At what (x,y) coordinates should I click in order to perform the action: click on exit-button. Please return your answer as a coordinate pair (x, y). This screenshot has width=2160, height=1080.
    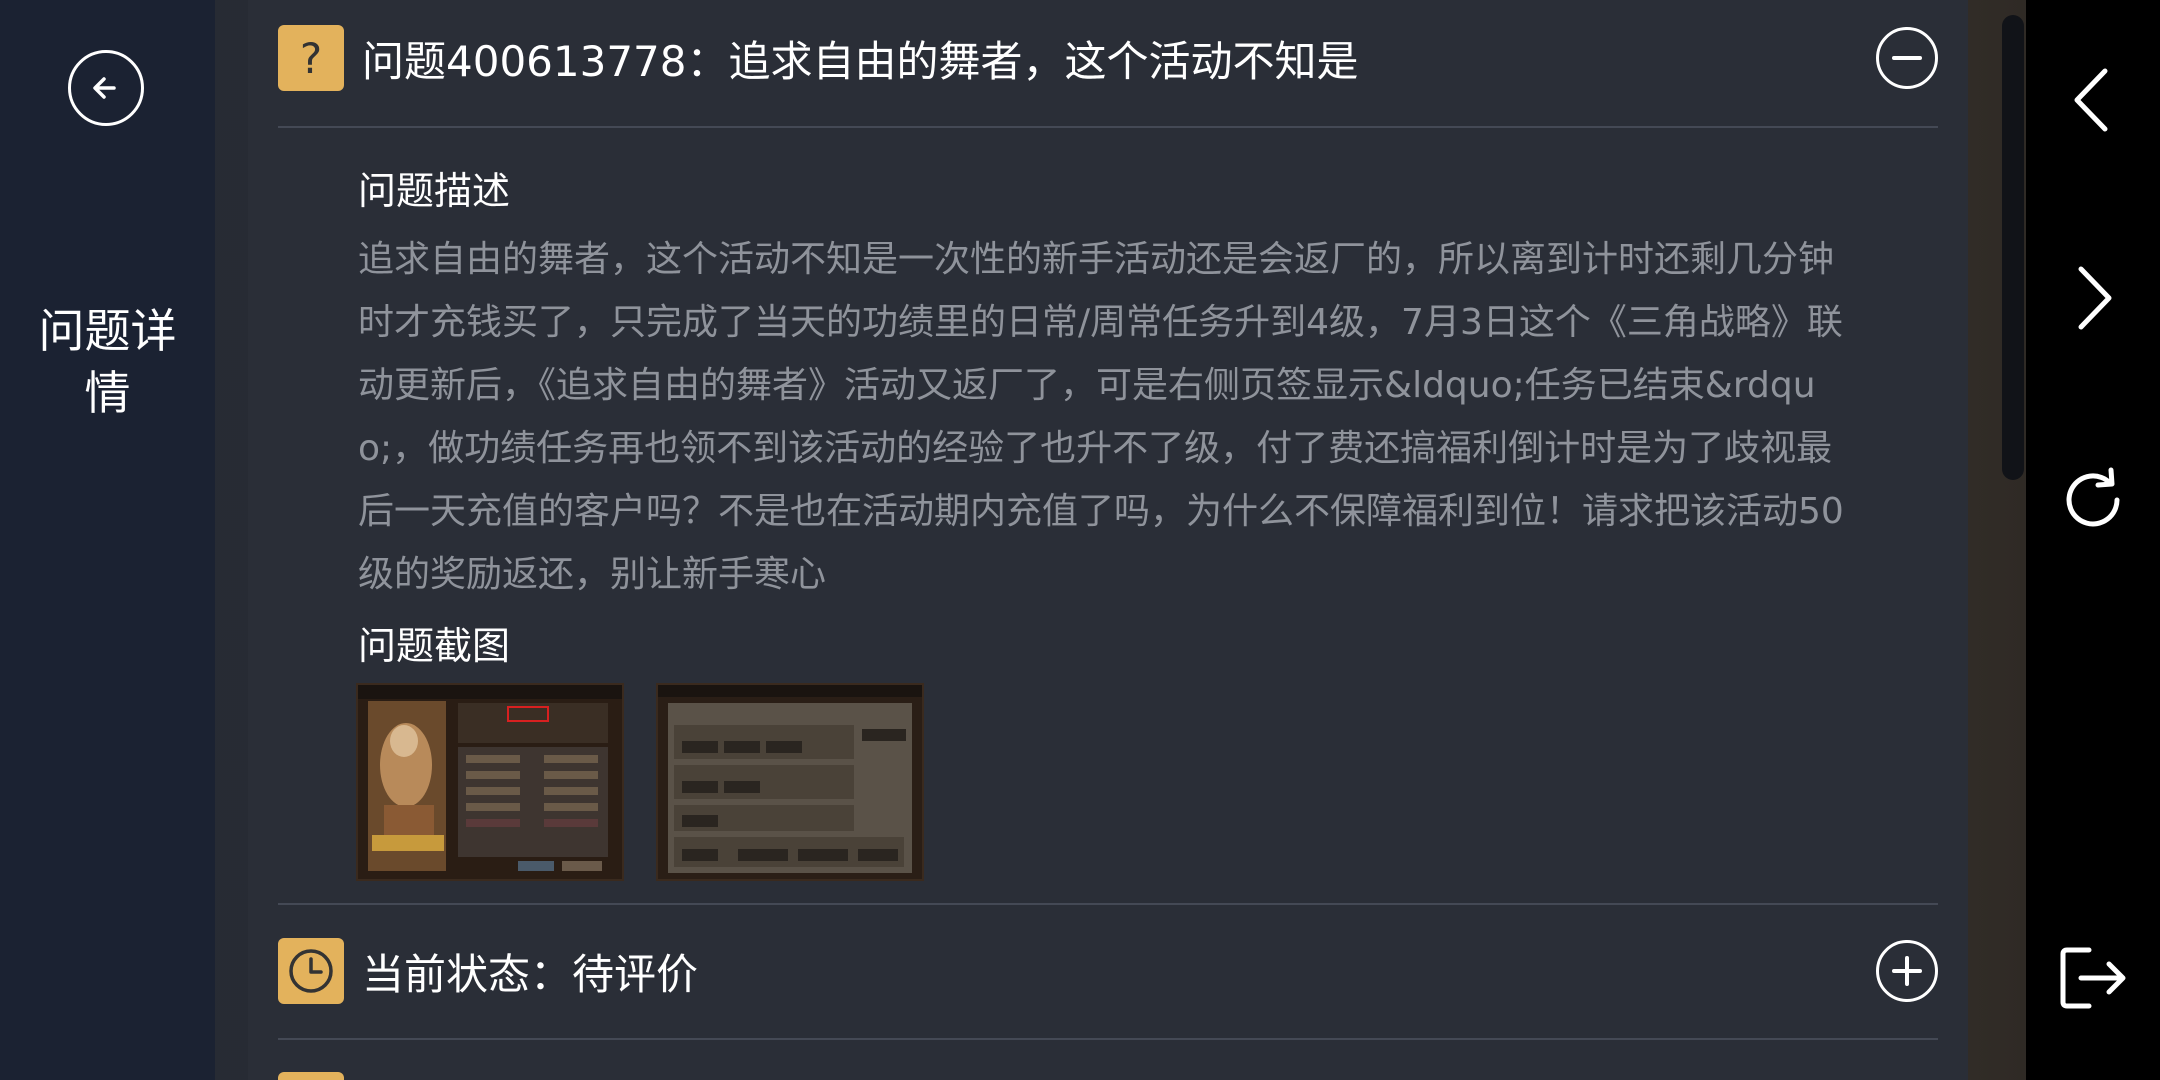
    Looking at the image, I should click on (2093, 978).